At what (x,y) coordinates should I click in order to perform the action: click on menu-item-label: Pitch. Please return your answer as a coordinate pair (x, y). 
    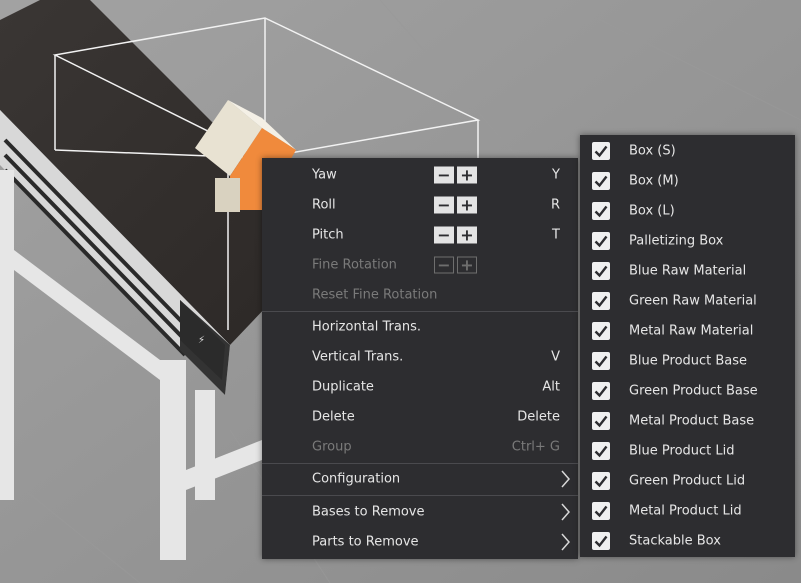
    Looking at the image, I should click on (328, 235).